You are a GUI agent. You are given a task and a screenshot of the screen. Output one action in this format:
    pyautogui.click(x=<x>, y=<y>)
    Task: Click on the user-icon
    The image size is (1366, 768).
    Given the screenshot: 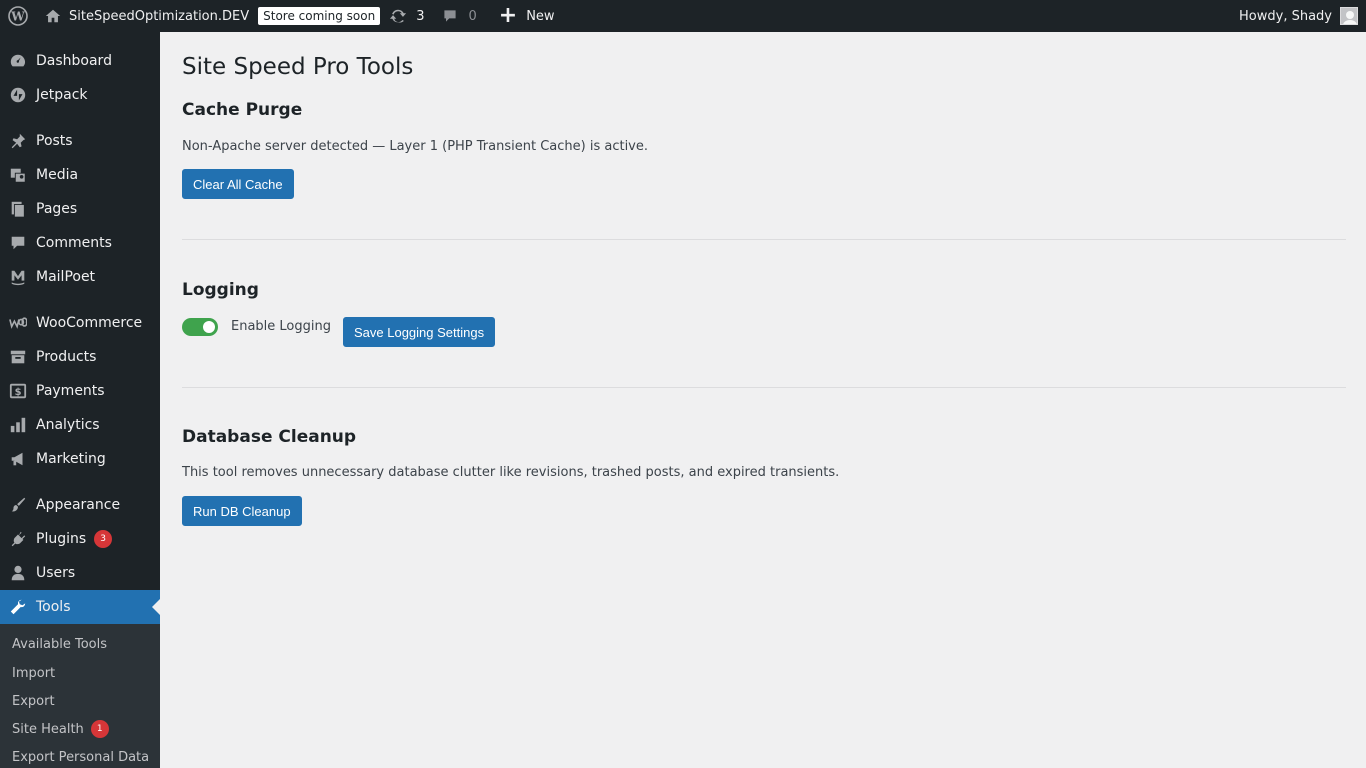 What is the action you would take?
    pyautogui.click(x=18, y=573)
    